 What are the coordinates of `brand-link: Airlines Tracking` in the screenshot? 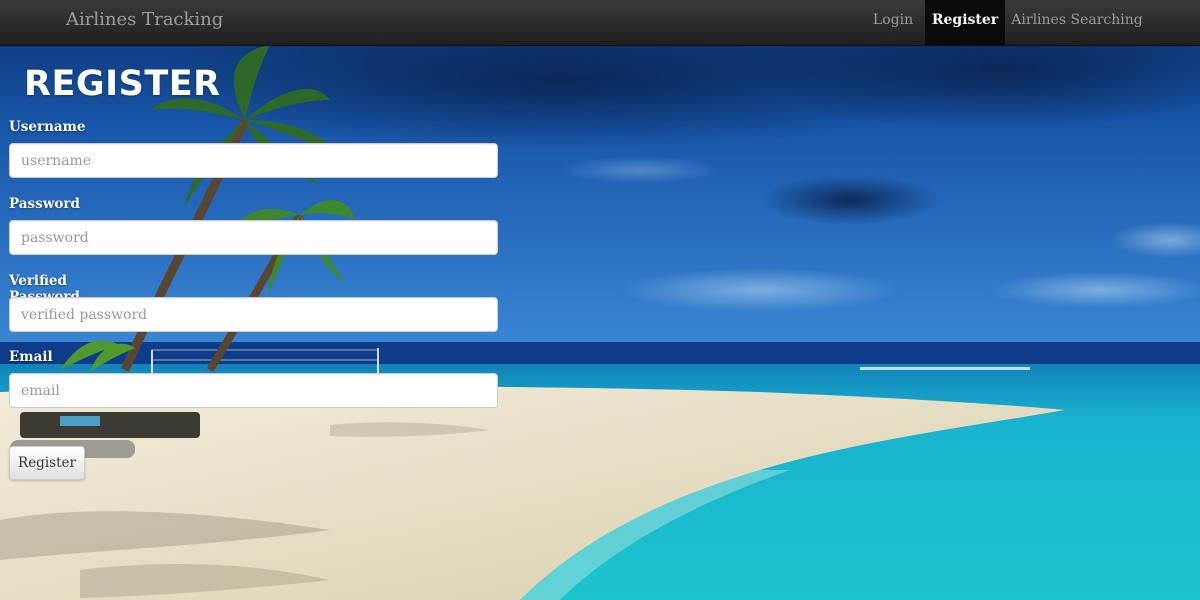 It's located at (144, 19).